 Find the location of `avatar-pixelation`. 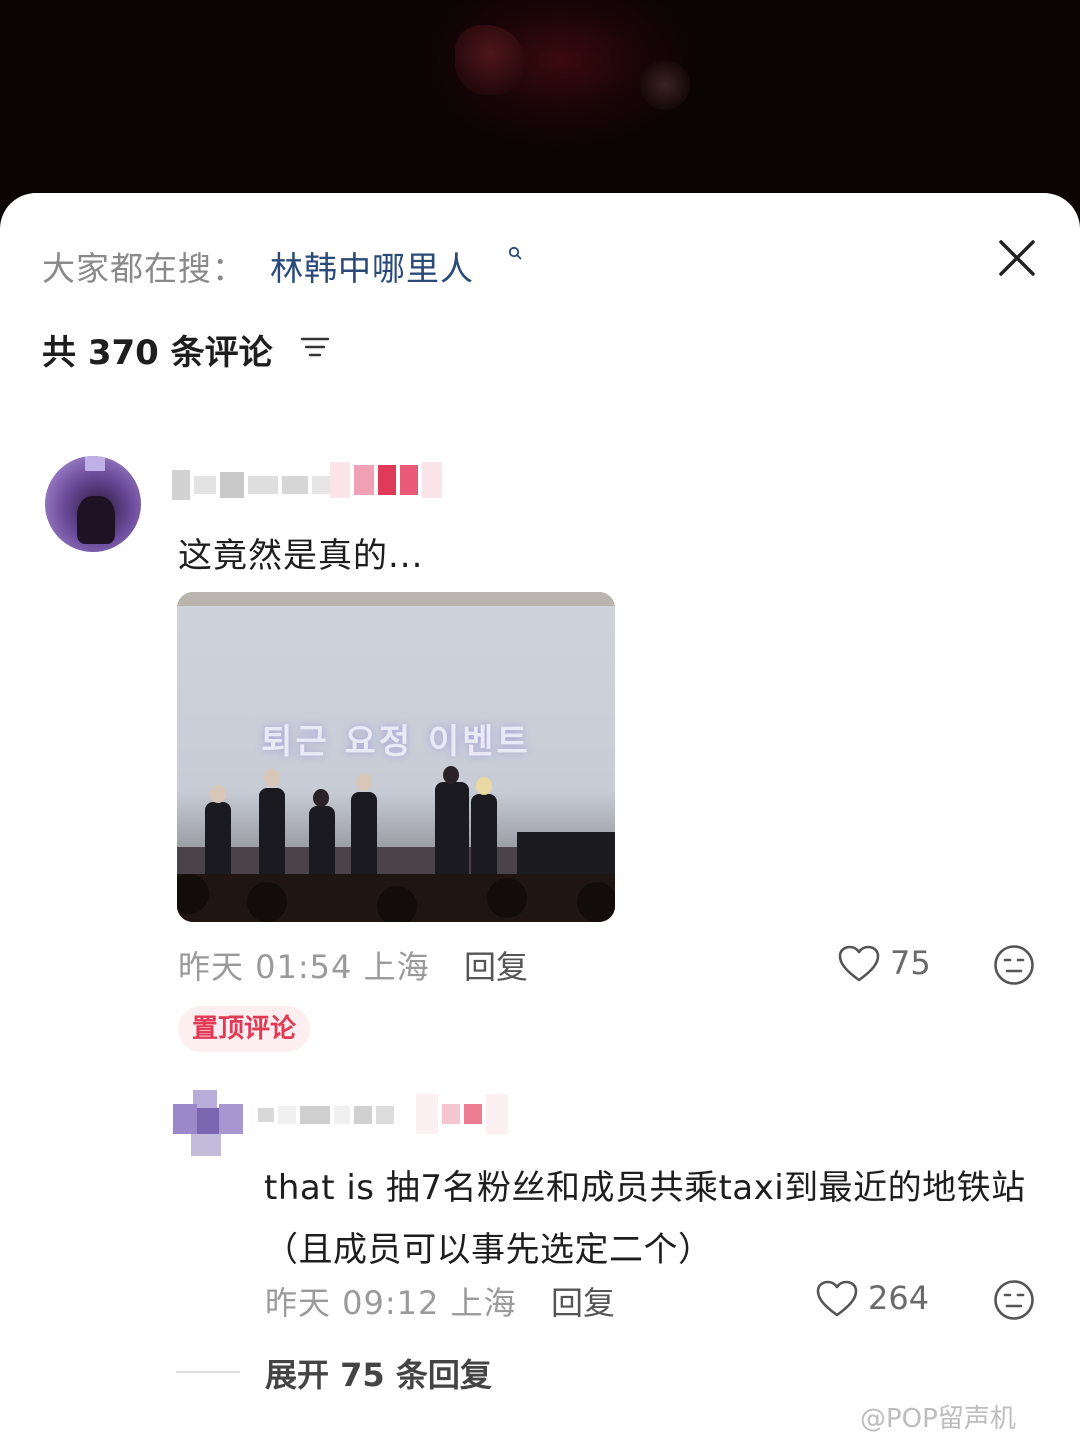

avatar-pixelation is located at coordinates (95, 463).